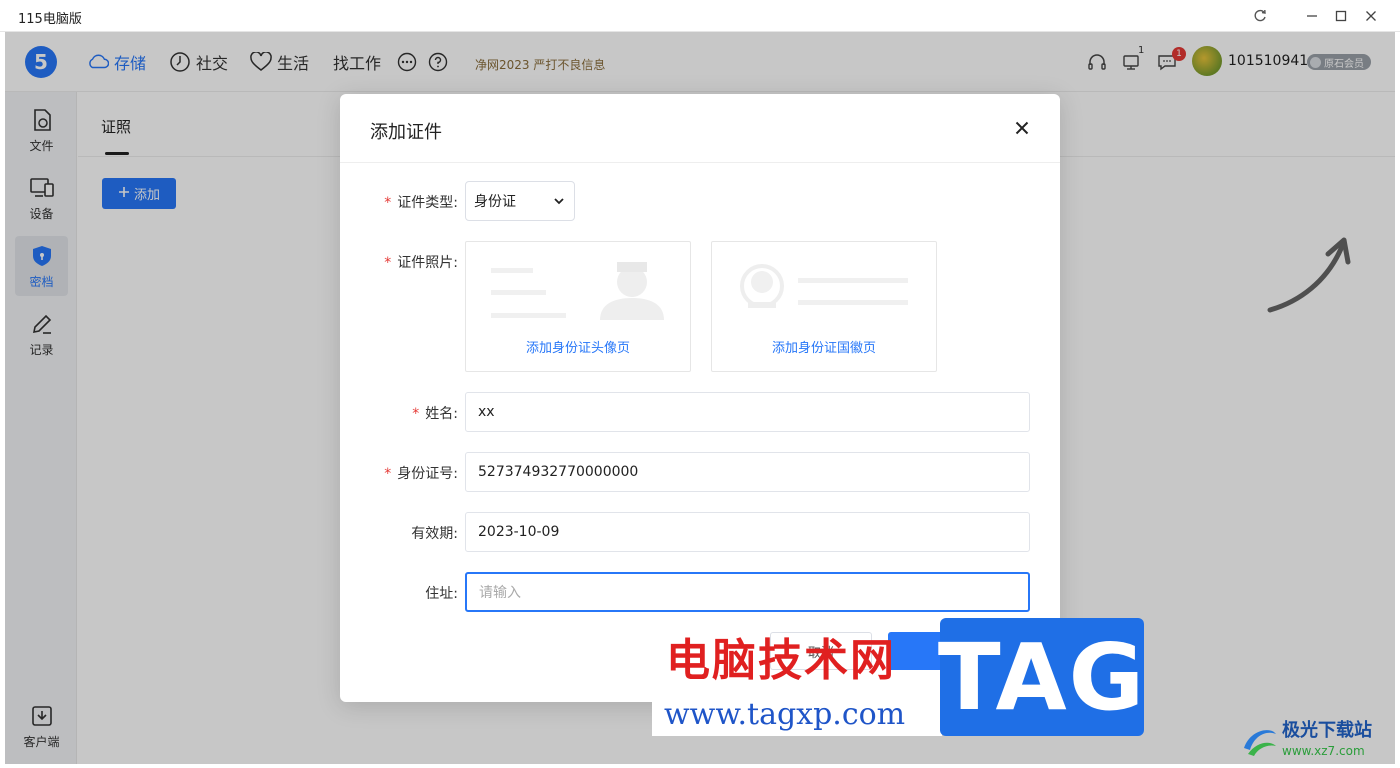 Image resolution: width=1400 pixels, height=768 pixels. I want to click on address-placeholder: 请输入, so click(500, 593).